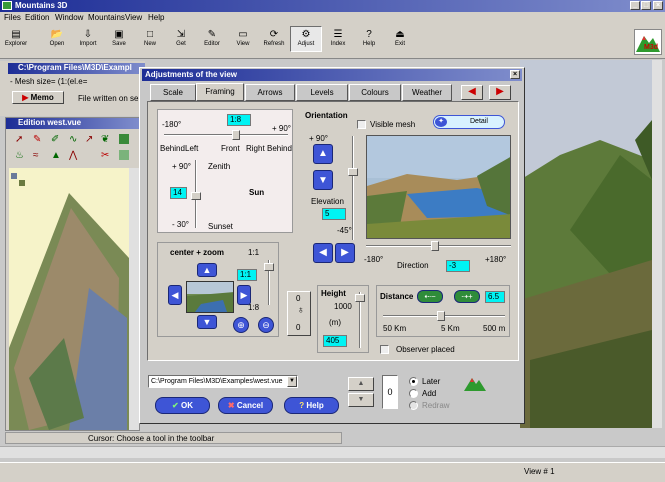  Describe the element at coordinates (266, 325) in the screenshot. I see `zoom-out-button: ⊖` at that location.